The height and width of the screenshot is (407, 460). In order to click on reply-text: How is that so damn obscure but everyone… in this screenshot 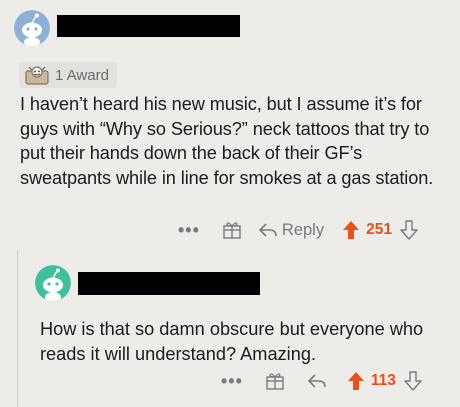, I will do `click(232, 341)`.